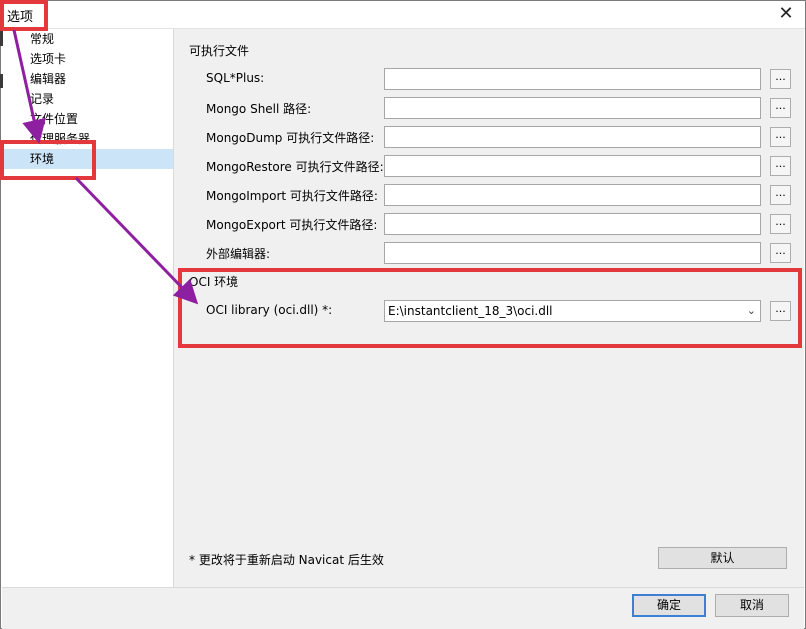 The height and width of the screenshot is (629, 806). I want to click on oci-library-combobox: E:\instantclient_18_3\oci.dll ⌄, so click(572, 311).